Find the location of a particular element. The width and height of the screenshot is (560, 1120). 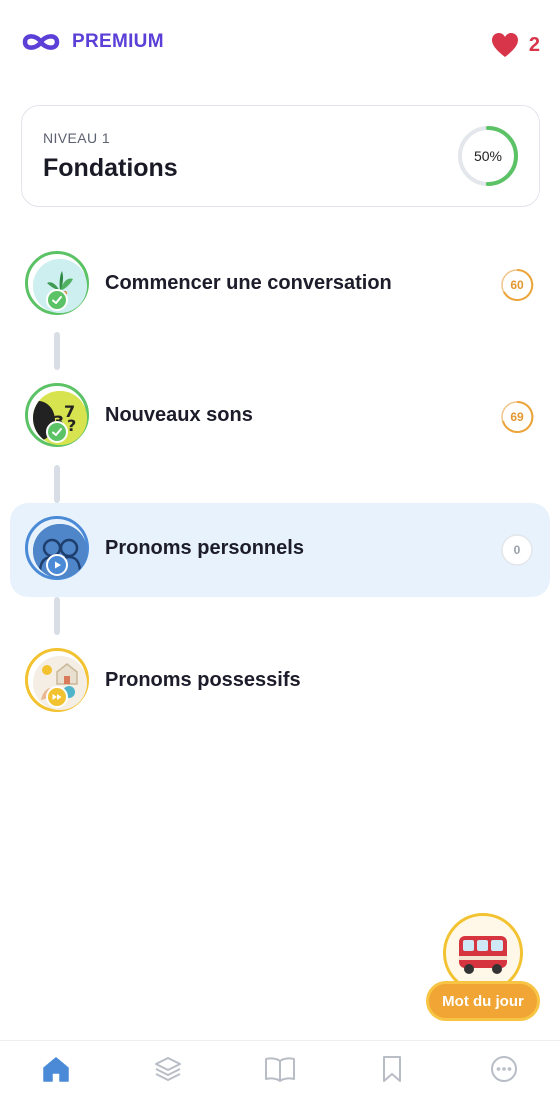

lesson-title: Nouveaux sons is located at coordinates (179, 415).